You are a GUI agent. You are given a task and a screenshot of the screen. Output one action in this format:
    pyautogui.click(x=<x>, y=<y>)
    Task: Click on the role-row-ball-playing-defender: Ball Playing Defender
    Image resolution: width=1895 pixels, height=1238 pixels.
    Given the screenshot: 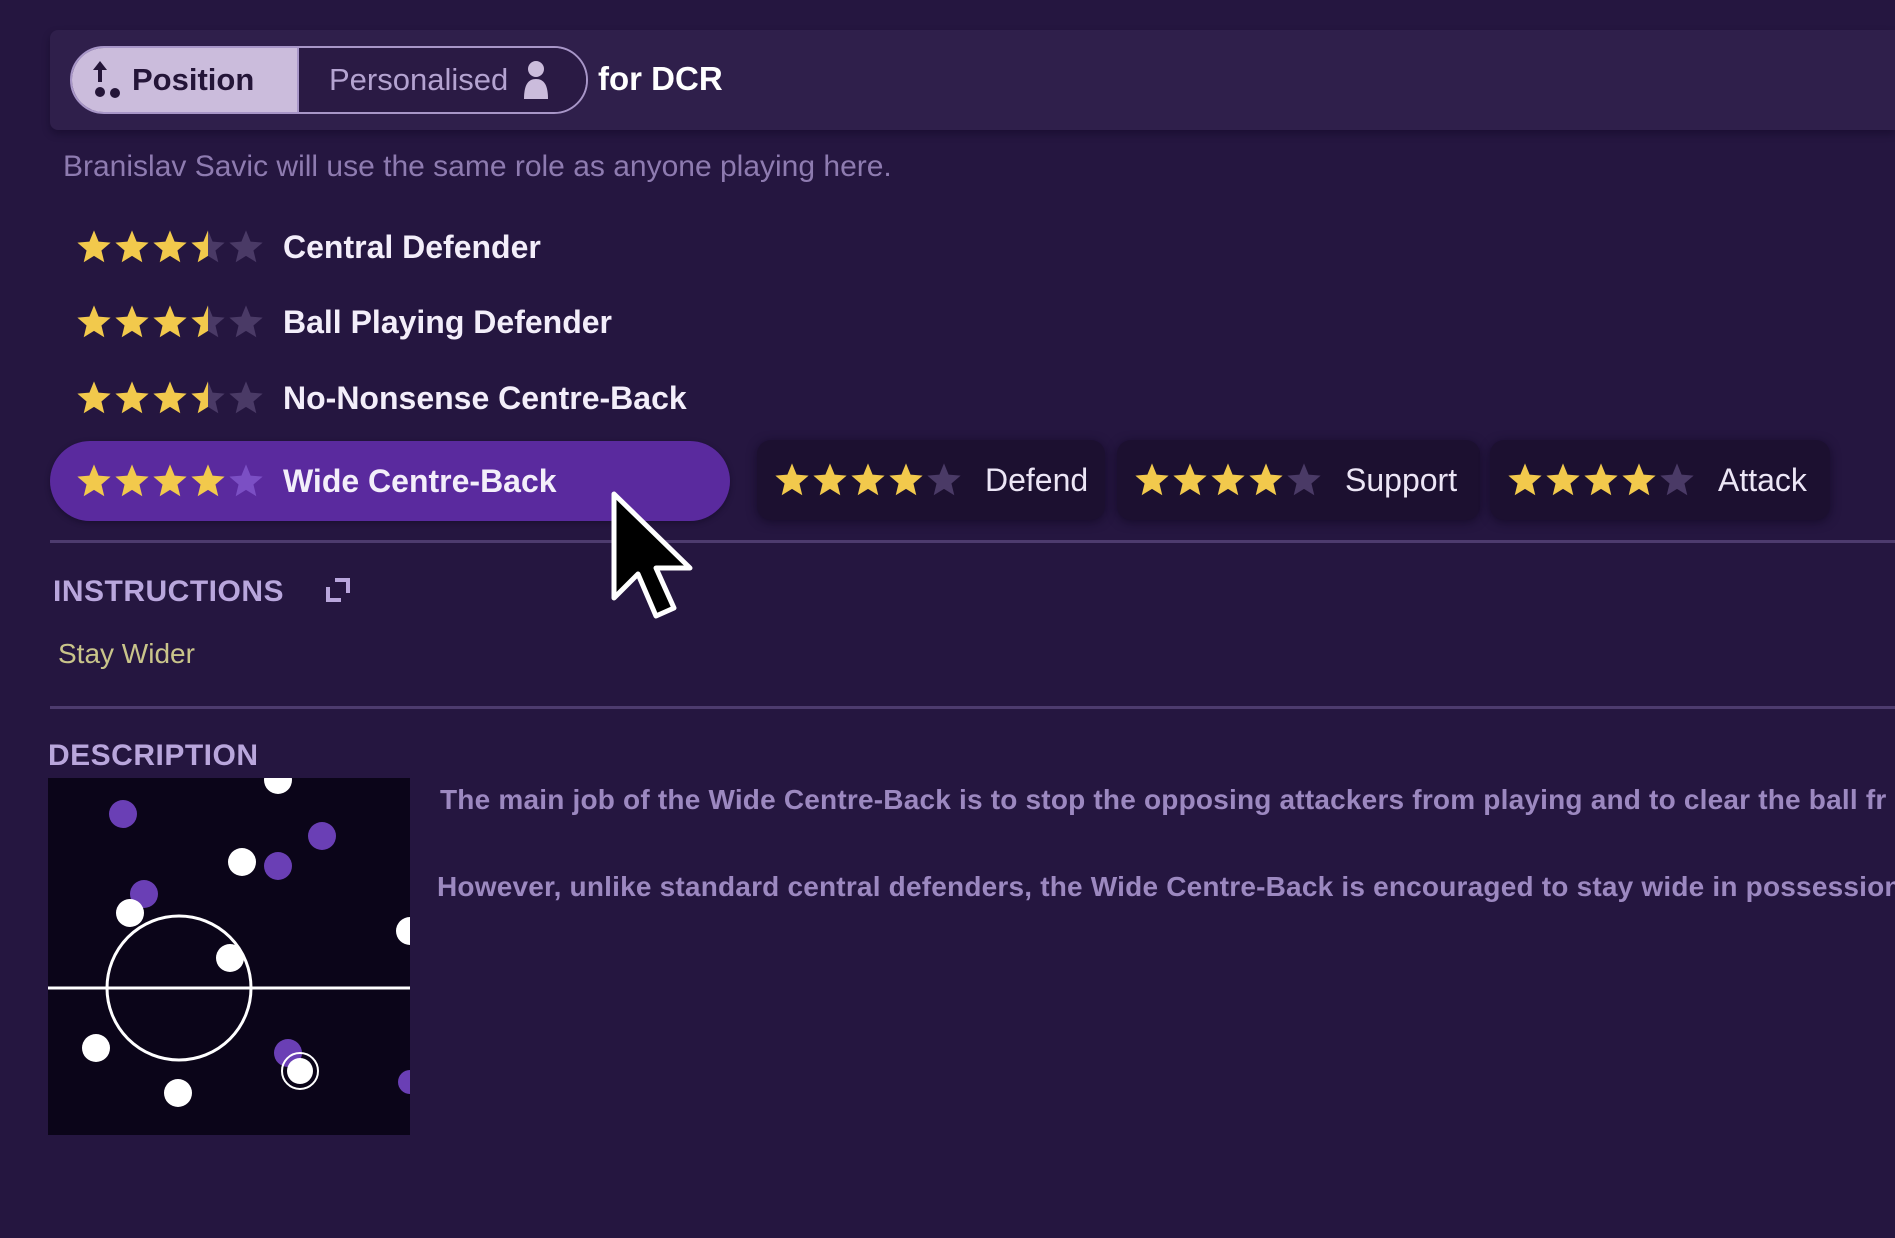 What is the action you would take?
    pyautogui.click(x=331, y=322)
    